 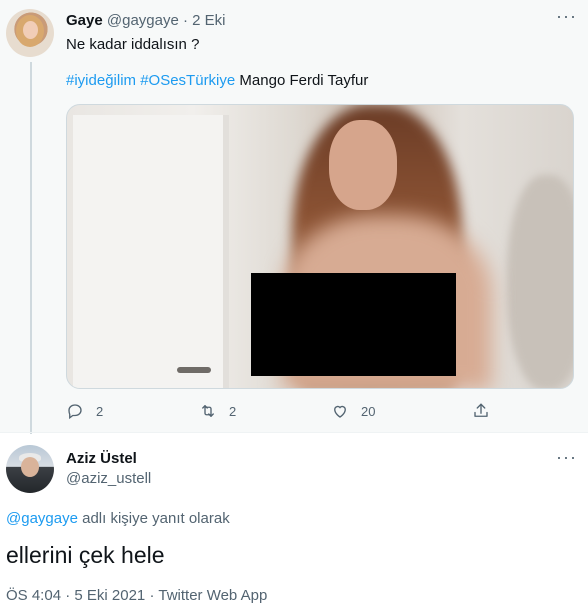 What do you see at coordinates (101, 80) in the screenshot?
I see `hashtag-link: #iyideğilim` at bounding box center [101, 80].